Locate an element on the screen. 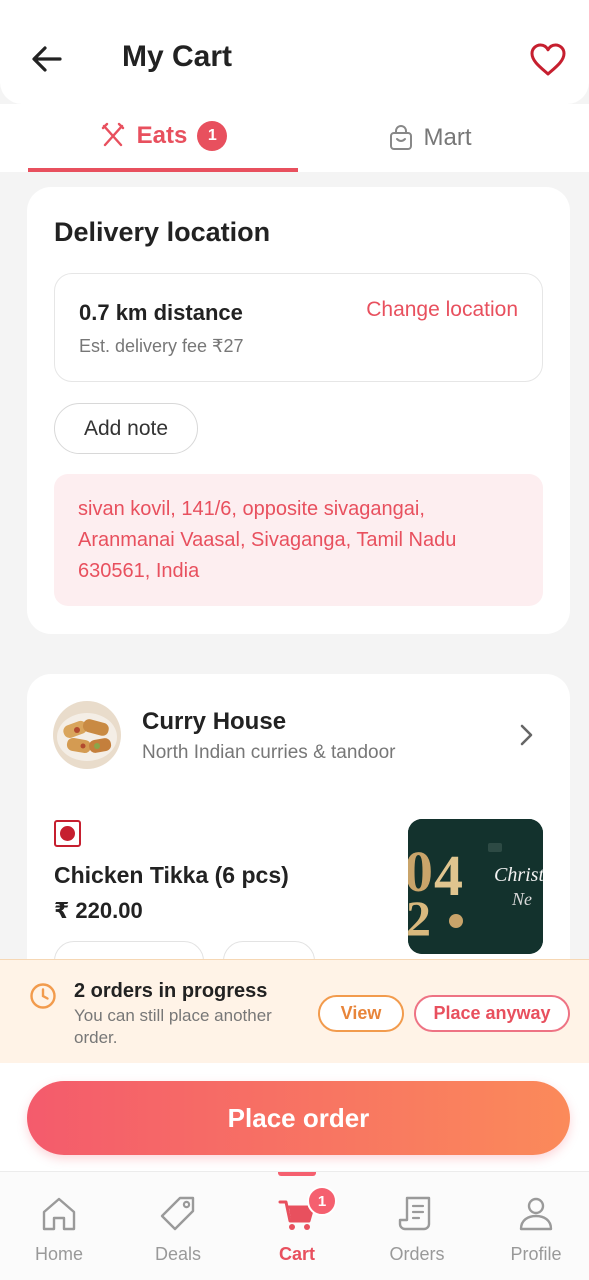  nav-deals-label: Deals is located at coordinates (178, 1254).